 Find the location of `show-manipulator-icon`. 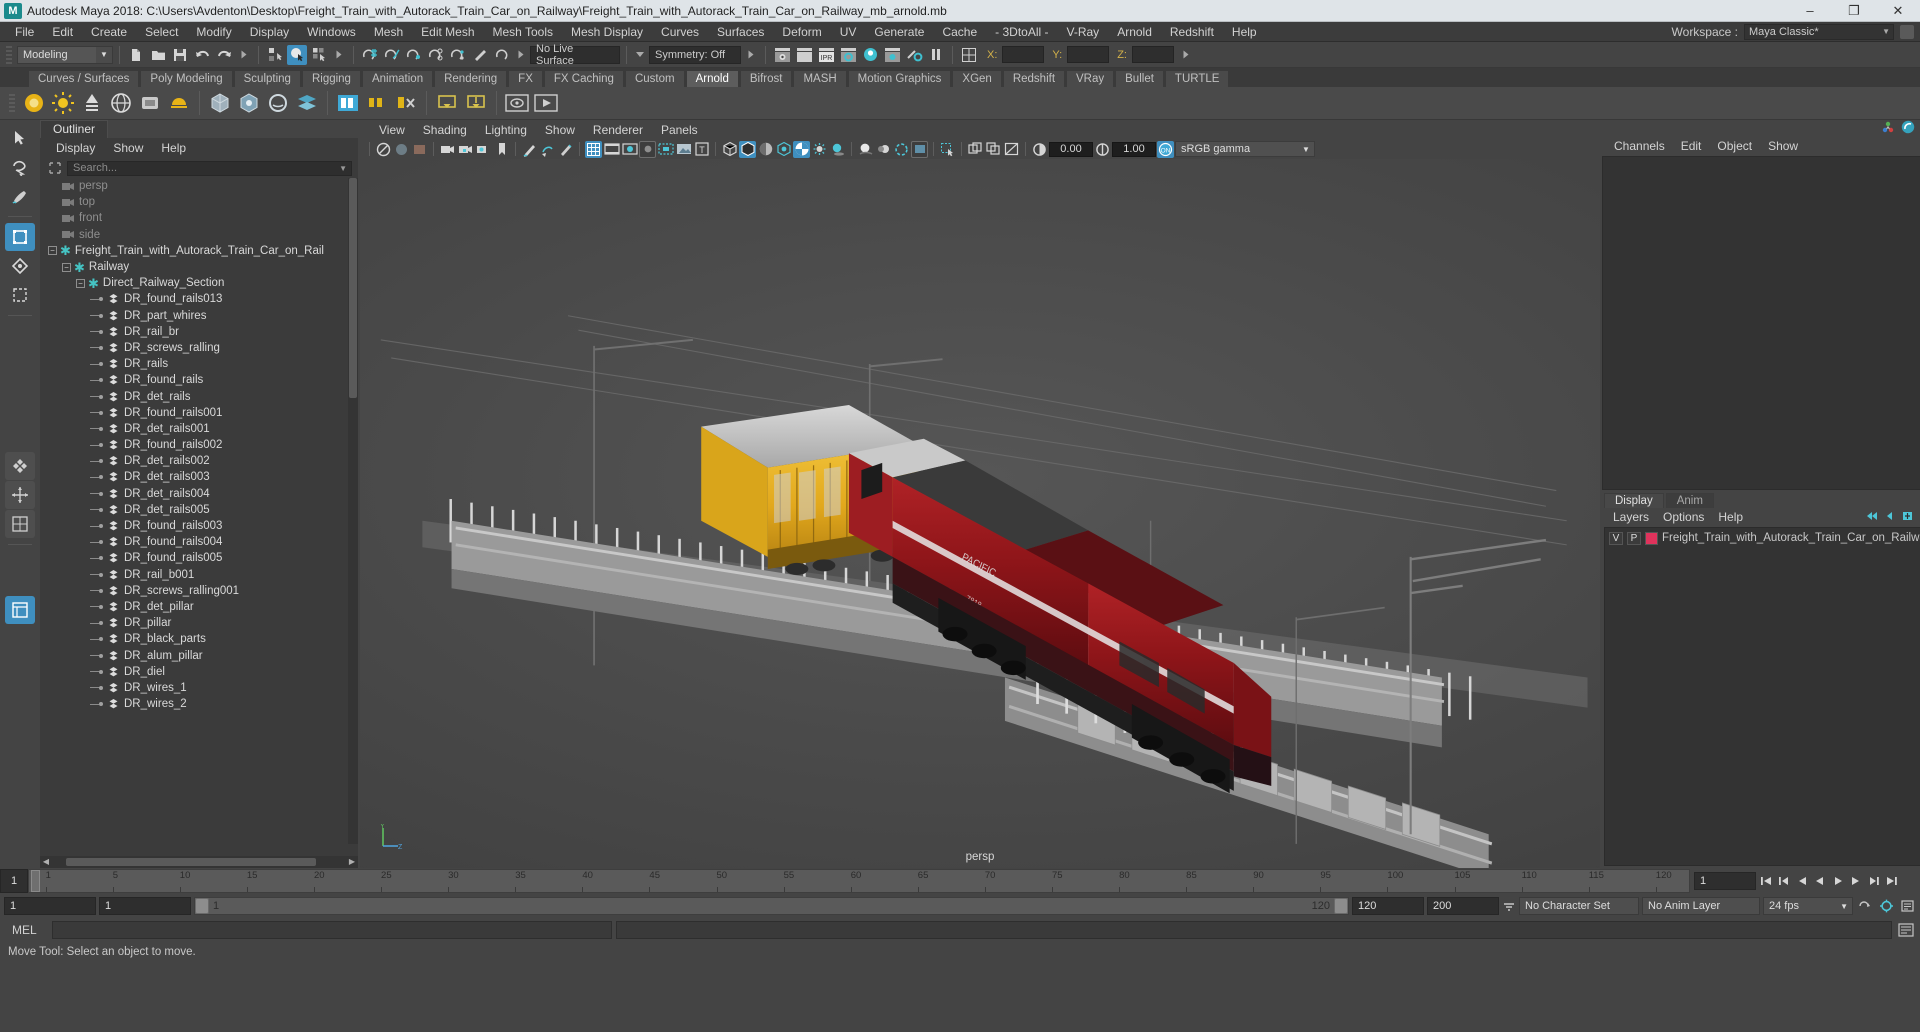

show-manipulator-icon is located at coordinates (1888, 128).